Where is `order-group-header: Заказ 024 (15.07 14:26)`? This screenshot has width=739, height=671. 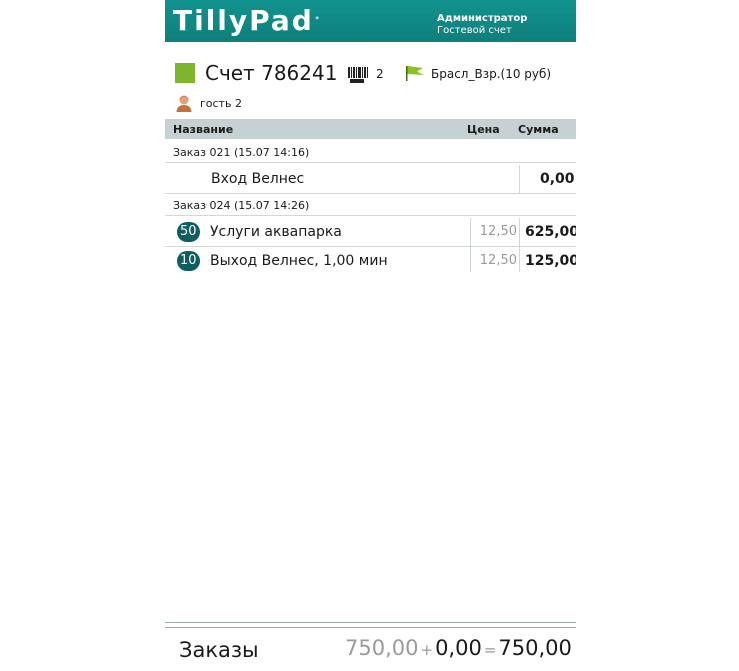 order-group-header: Заказ 024 (15.07 14:26) is located at coordinates (370, 205).